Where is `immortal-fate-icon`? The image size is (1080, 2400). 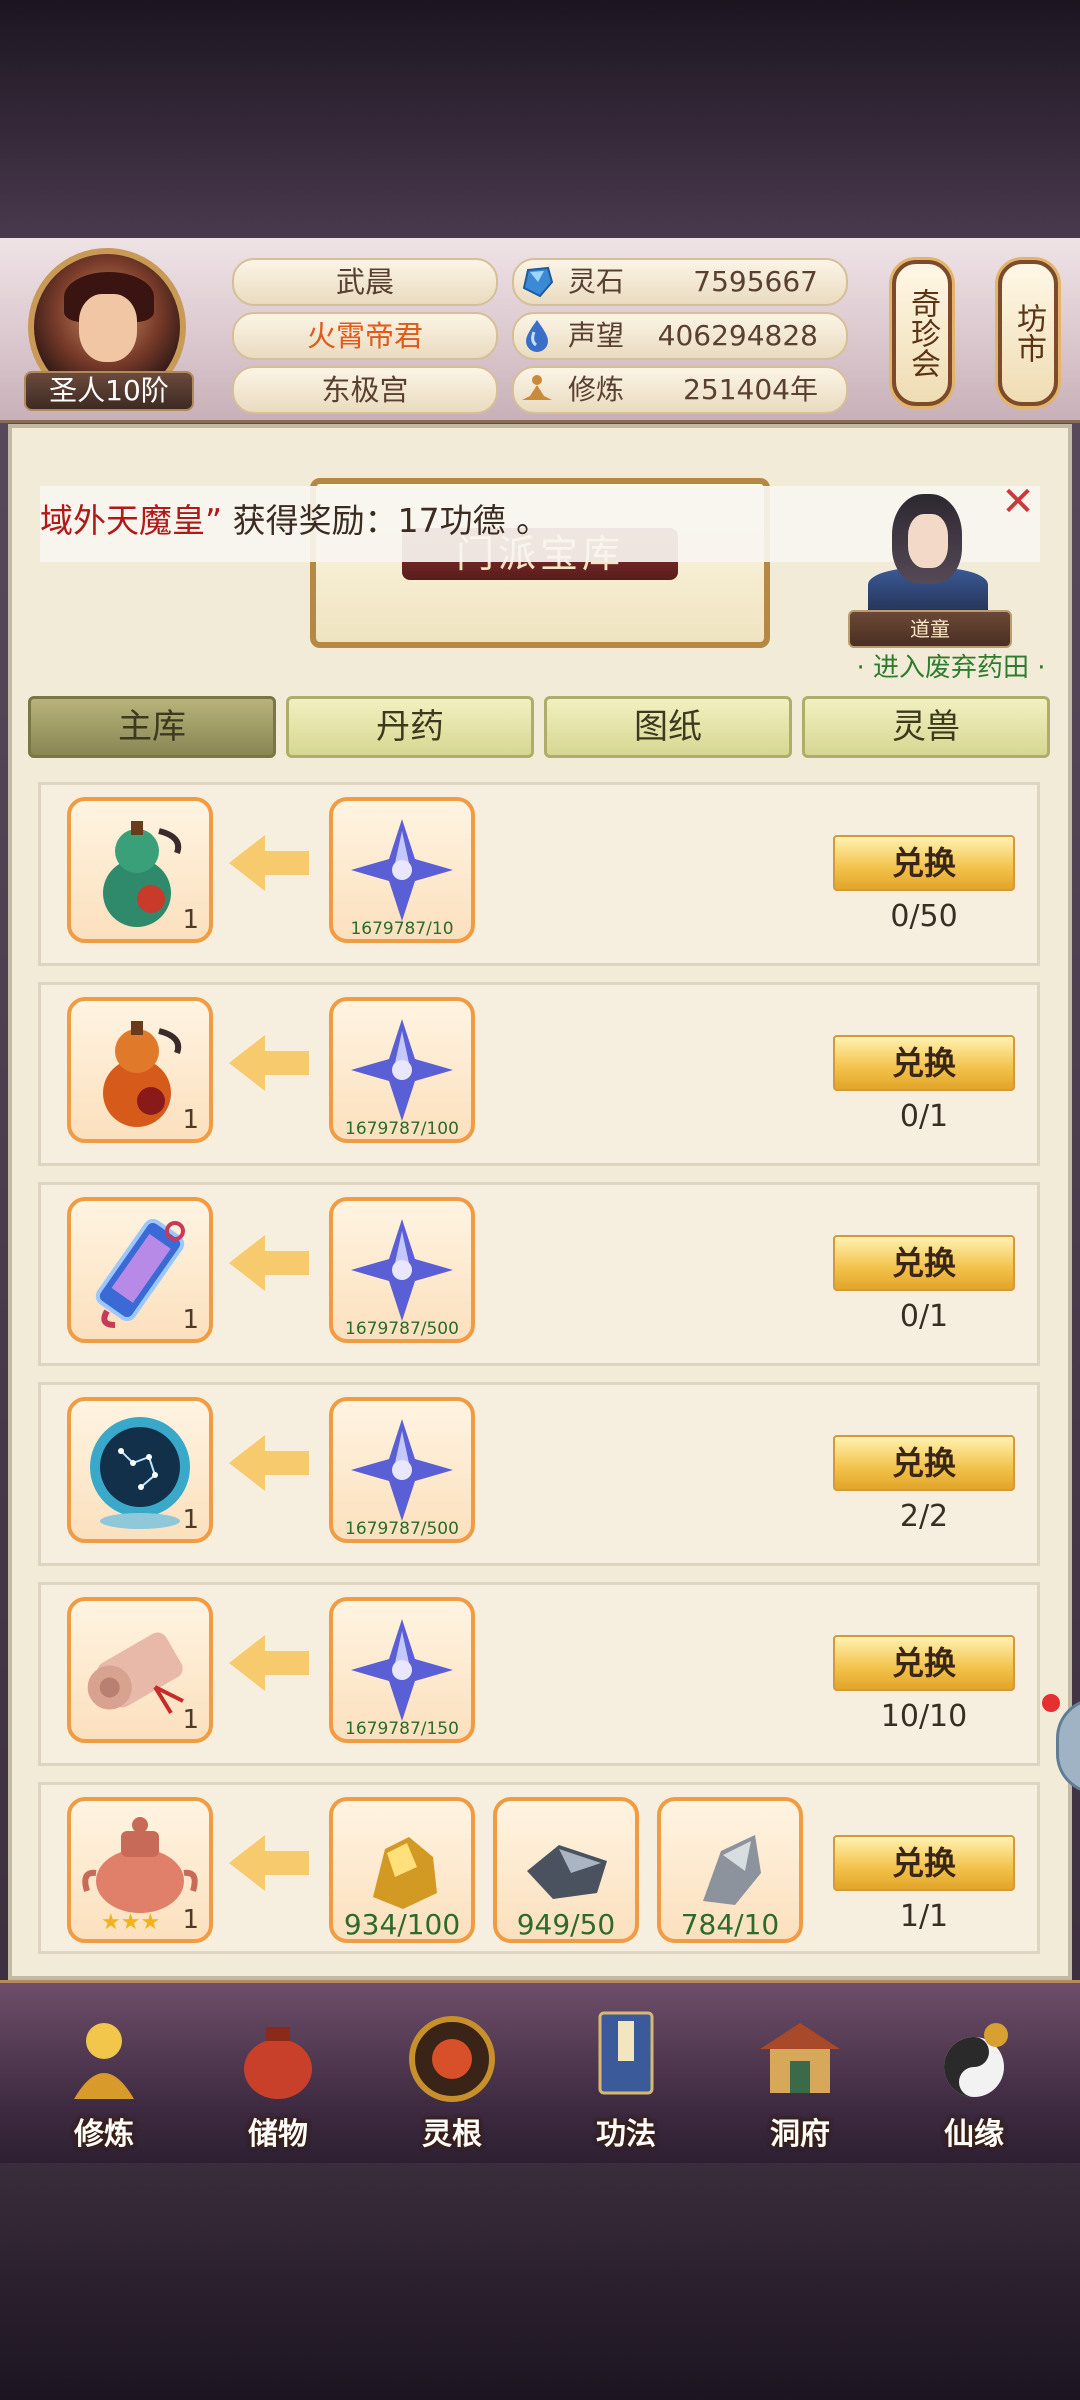 immortal-fate-icon is located at coordinates (976, 2060).